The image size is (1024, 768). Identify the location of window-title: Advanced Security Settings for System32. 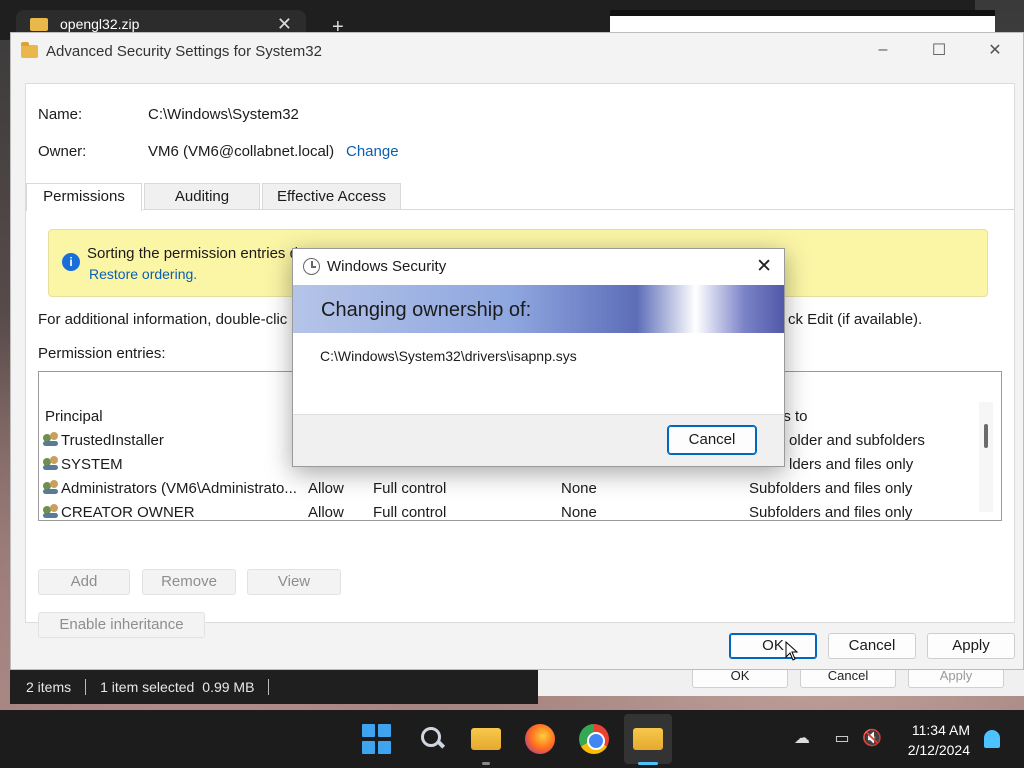
(184, 51).